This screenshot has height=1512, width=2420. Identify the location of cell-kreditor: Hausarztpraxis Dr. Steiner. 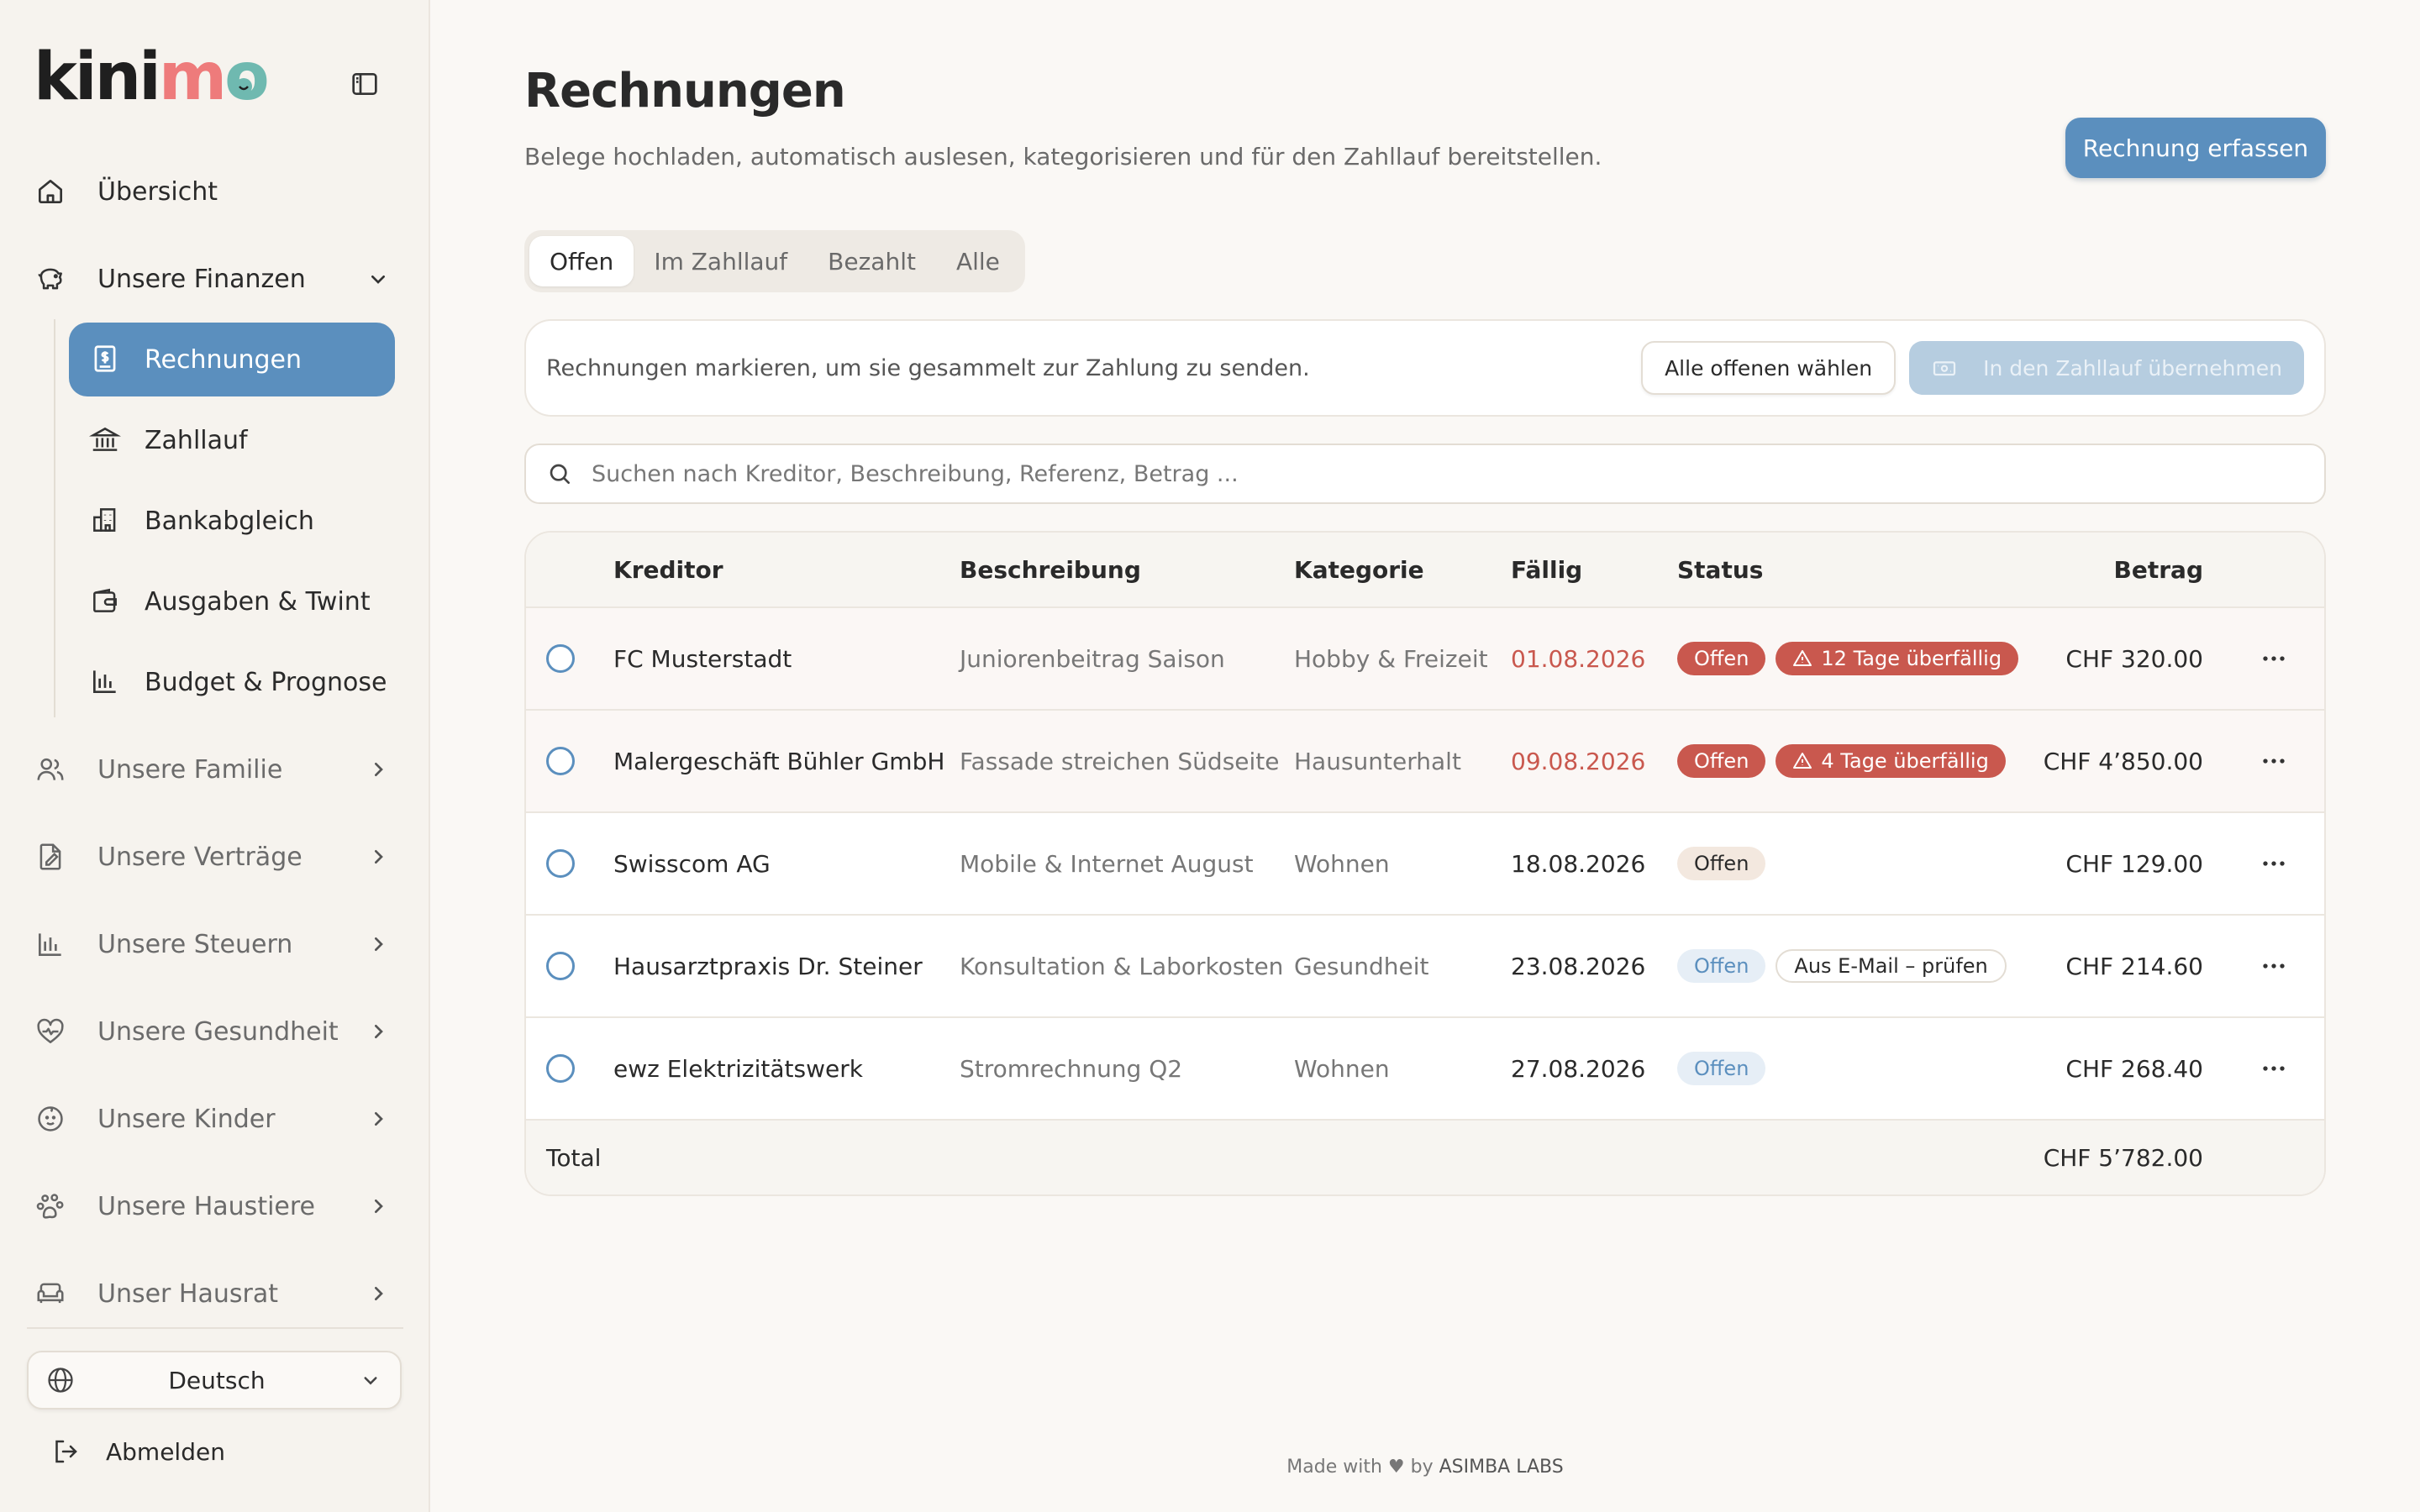
(768, 966).